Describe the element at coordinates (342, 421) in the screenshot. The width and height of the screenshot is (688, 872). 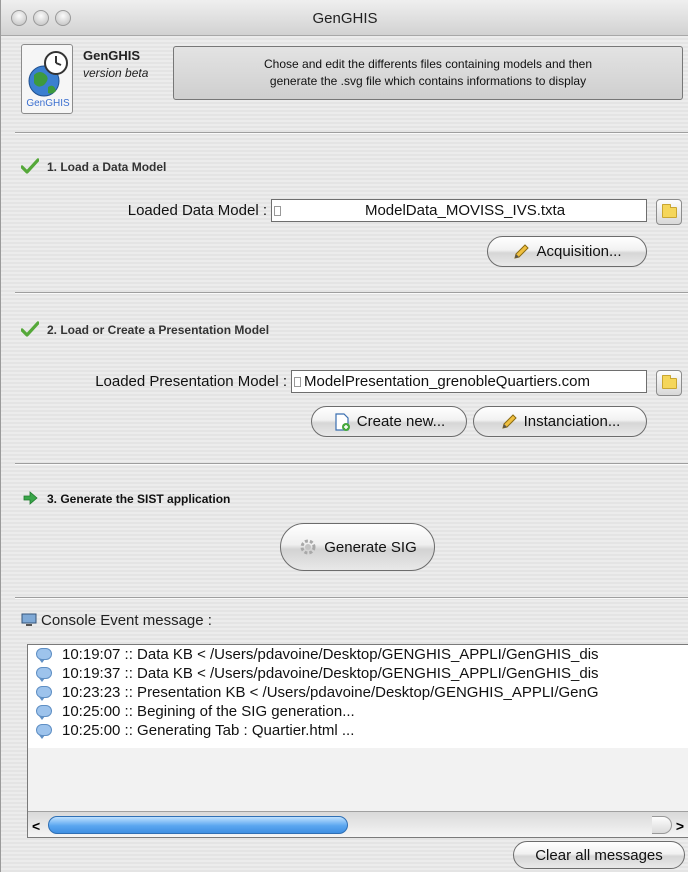
I see `new-document-icon` at that location.